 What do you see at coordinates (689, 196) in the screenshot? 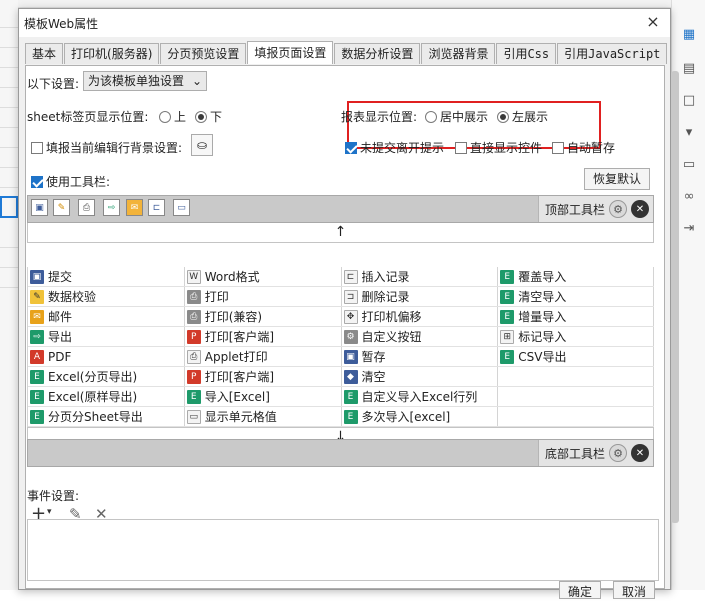
I see `link-icon: ∞` at bounding box center [689, 196].